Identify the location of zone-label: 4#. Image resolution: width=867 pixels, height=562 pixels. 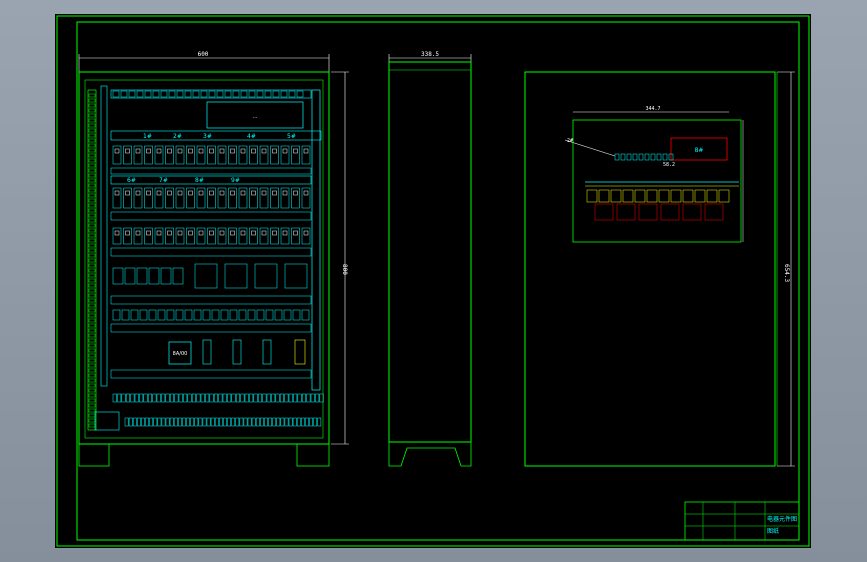
(251, 136).